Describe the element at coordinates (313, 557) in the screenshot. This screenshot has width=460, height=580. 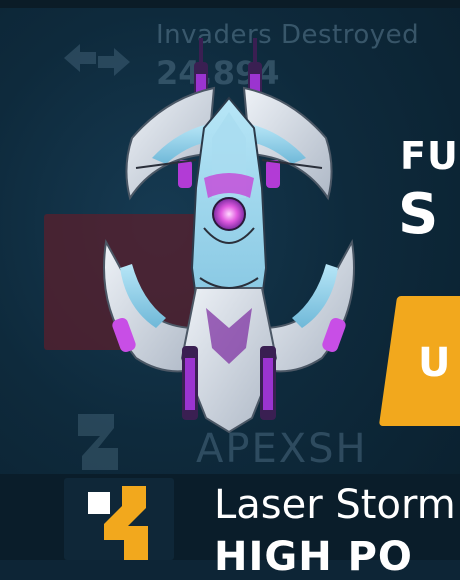
I see `perk-tier: HIGH PO` at that location.